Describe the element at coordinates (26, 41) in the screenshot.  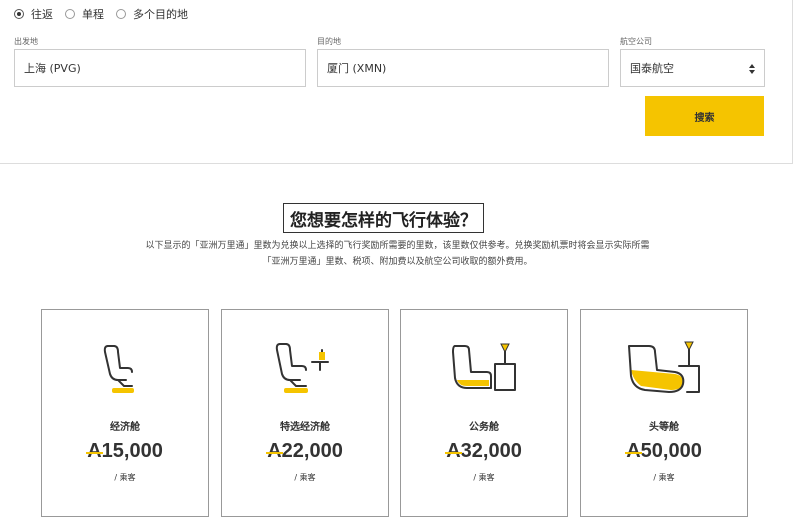
I see `origin-label: 出发地` at that location.